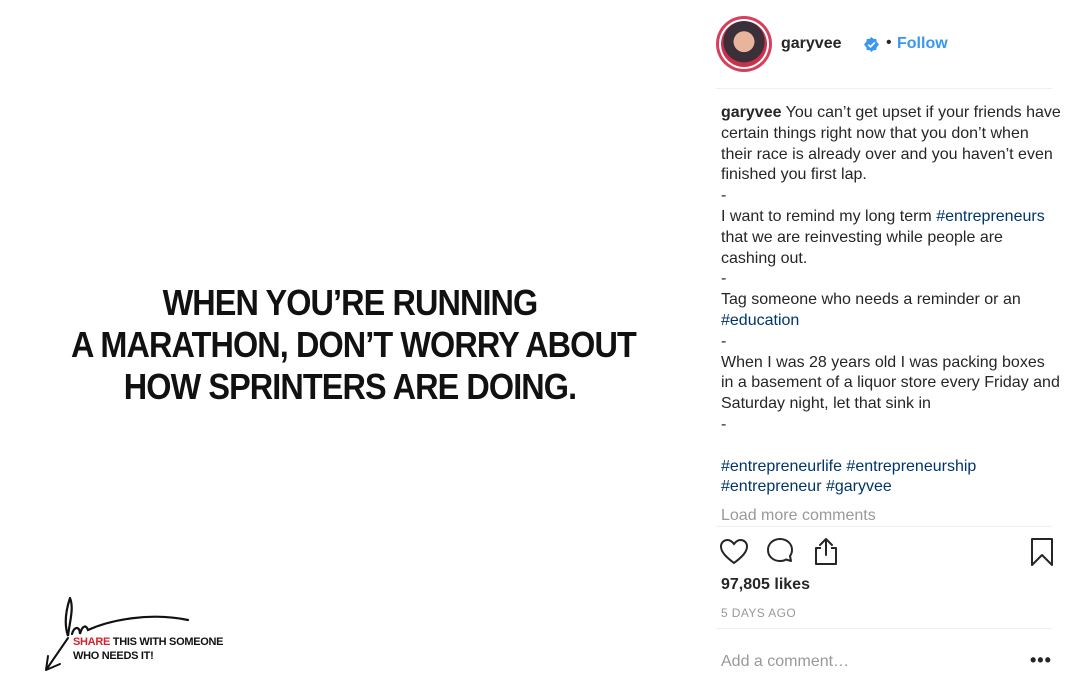  Describe the element at coordinates (148, 649) in the screenshot. I see `share-callout: SHARE THIS WITH SOMEONE WHO NEEDS IT!` at that location.